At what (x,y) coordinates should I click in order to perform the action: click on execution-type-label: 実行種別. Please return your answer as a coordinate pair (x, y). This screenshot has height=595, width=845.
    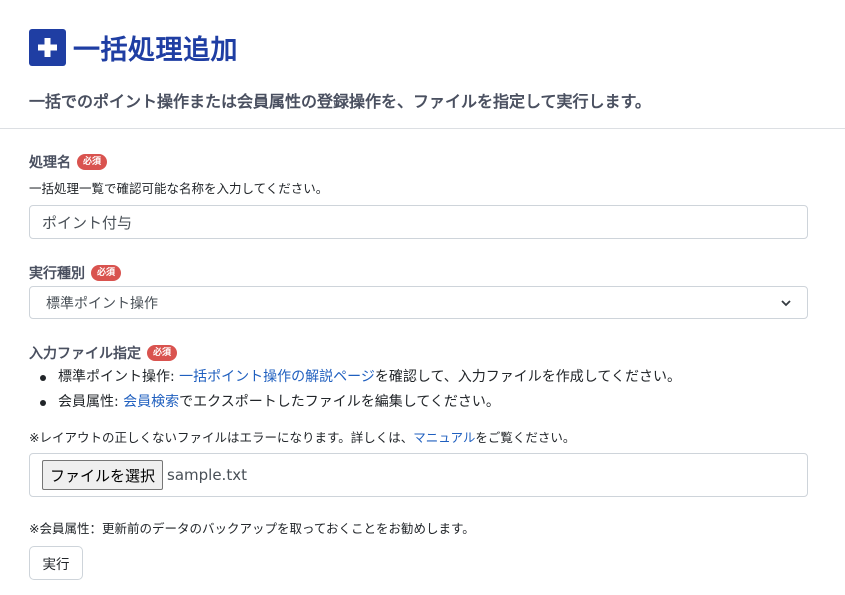
    Looking at the image, I should click on (57, 274).